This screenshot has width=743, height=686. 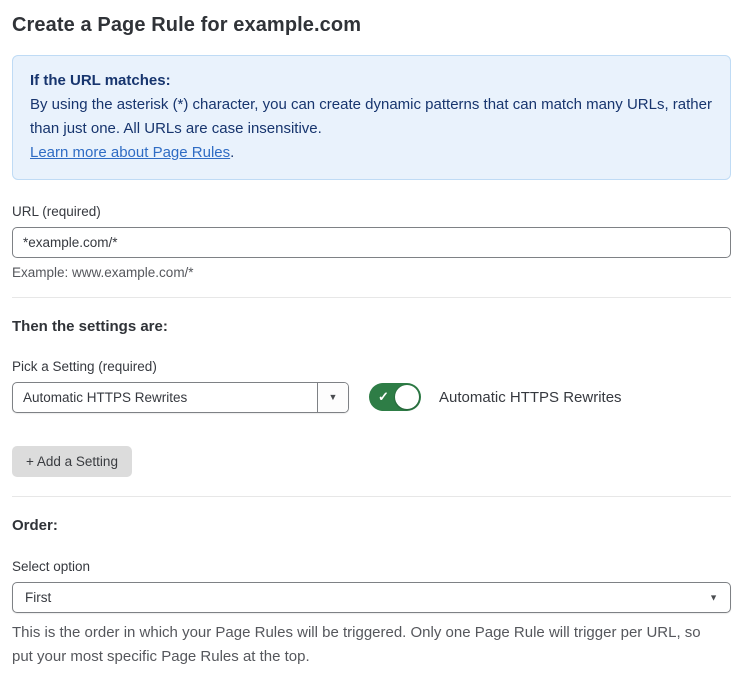 What do you see at coordinates (51, 566) in the screenshot?
I see `order-select-label: Select option` at bounding box center [51, 566].